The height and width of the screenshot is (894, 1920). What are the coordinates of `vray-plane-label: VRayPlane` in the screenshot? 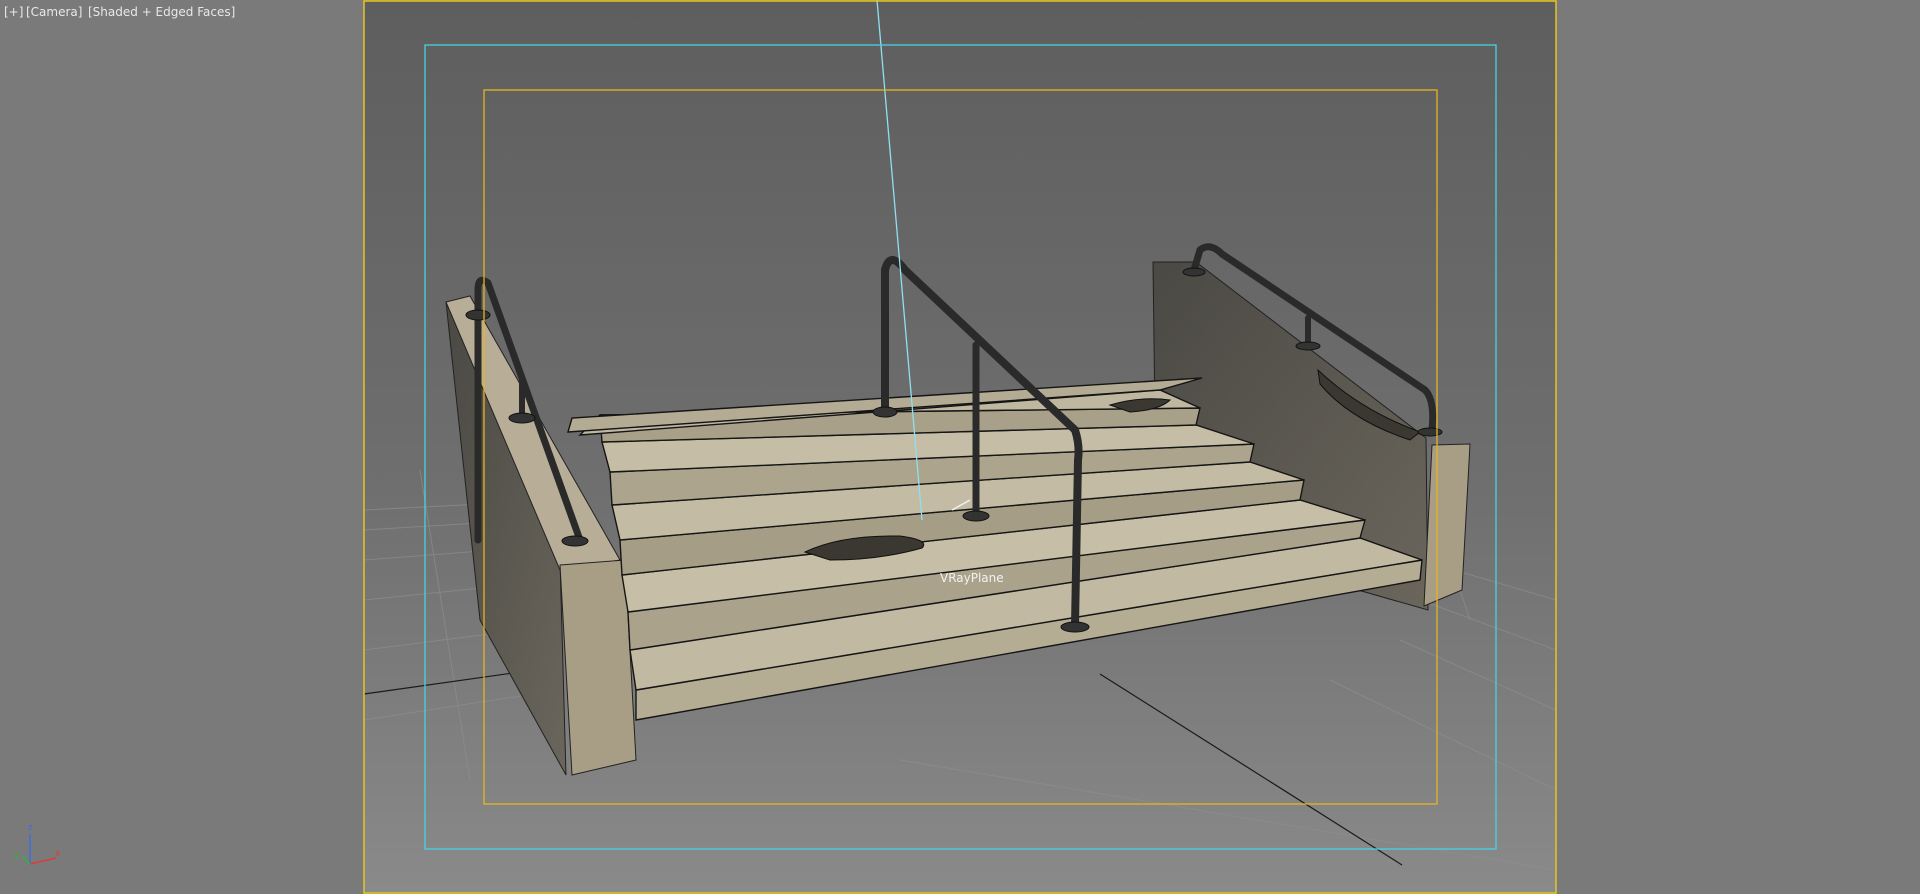 It's located at (972, 578).